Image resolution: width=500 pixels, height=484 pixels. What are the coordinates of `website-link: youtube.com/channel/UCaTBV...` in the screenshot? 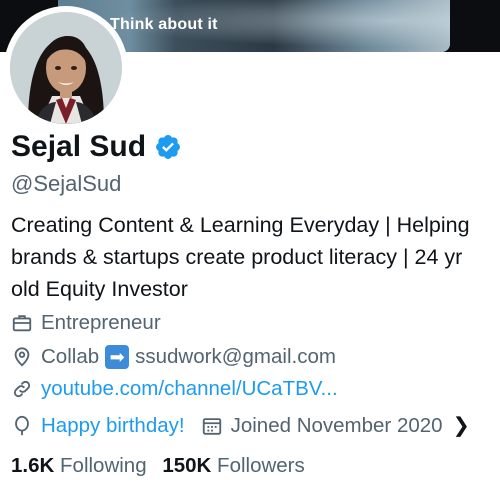 It's located at (189, 389).